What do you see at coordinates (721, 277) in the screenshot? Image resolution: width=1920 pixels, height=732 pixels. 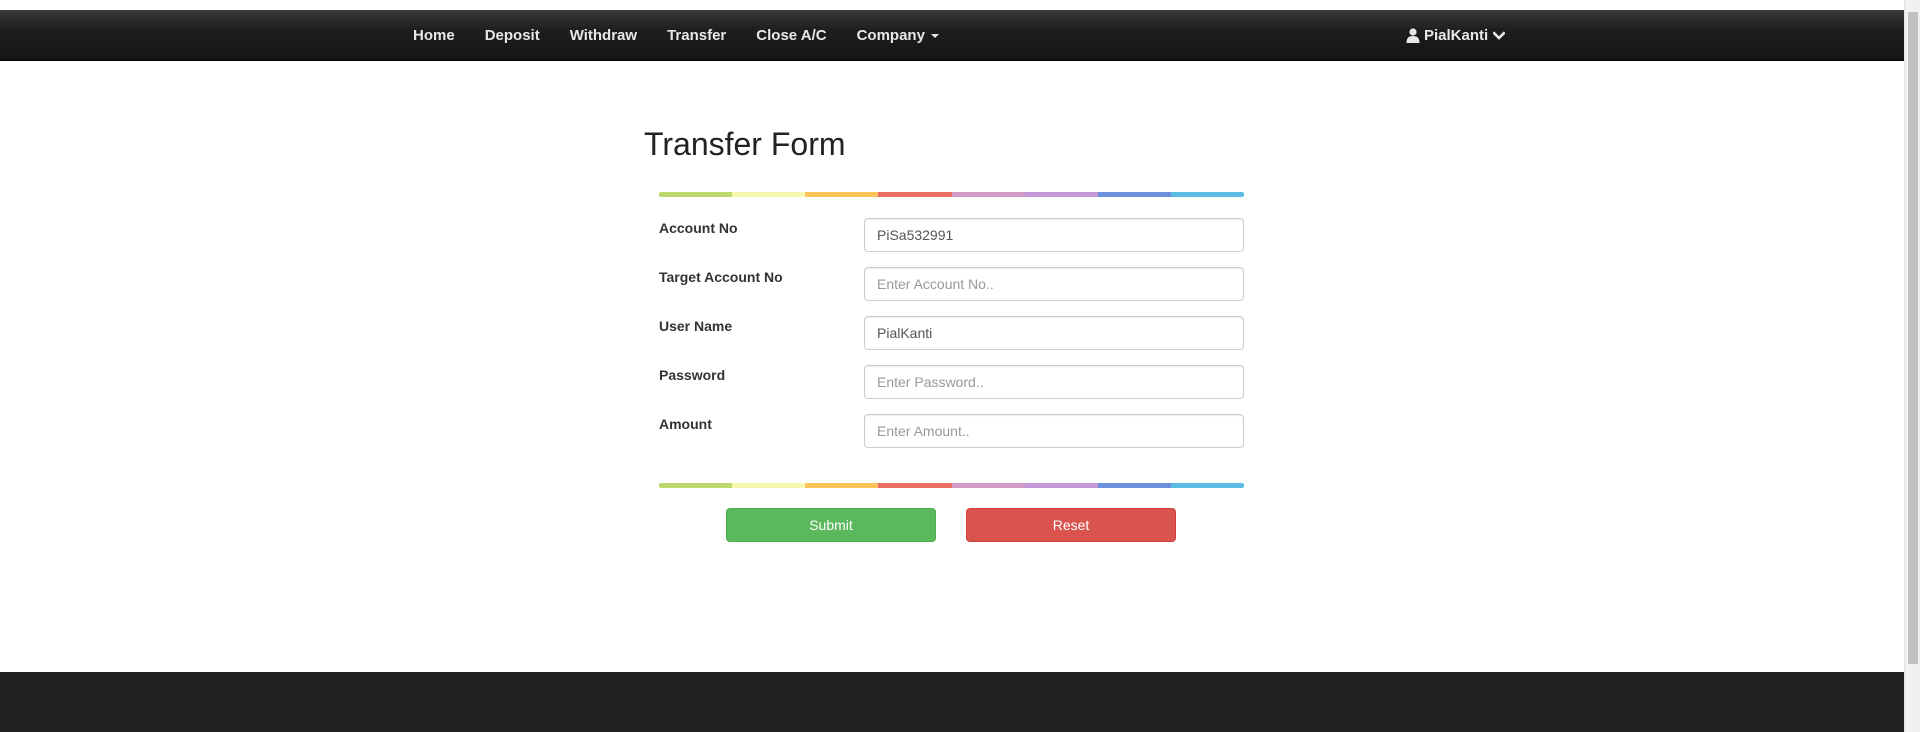 I see `target-account-label: Target Account No` at bounding box center [721, 277].